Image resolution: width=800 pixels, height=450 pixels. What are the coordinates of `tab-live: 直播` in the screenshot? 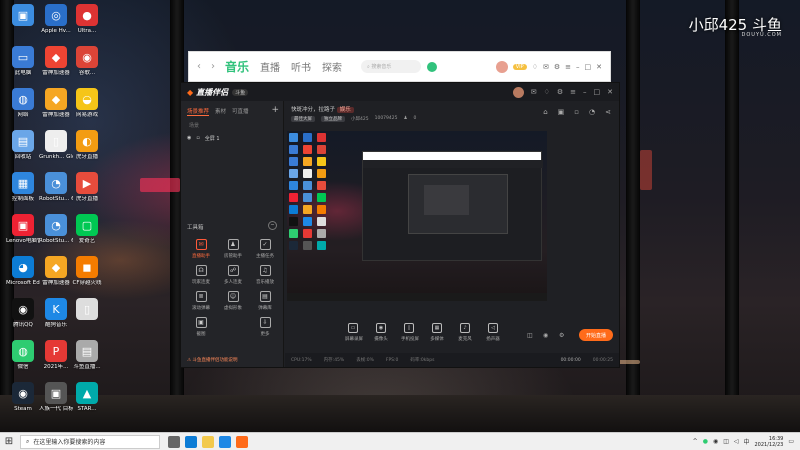 It's located at (270, 66).